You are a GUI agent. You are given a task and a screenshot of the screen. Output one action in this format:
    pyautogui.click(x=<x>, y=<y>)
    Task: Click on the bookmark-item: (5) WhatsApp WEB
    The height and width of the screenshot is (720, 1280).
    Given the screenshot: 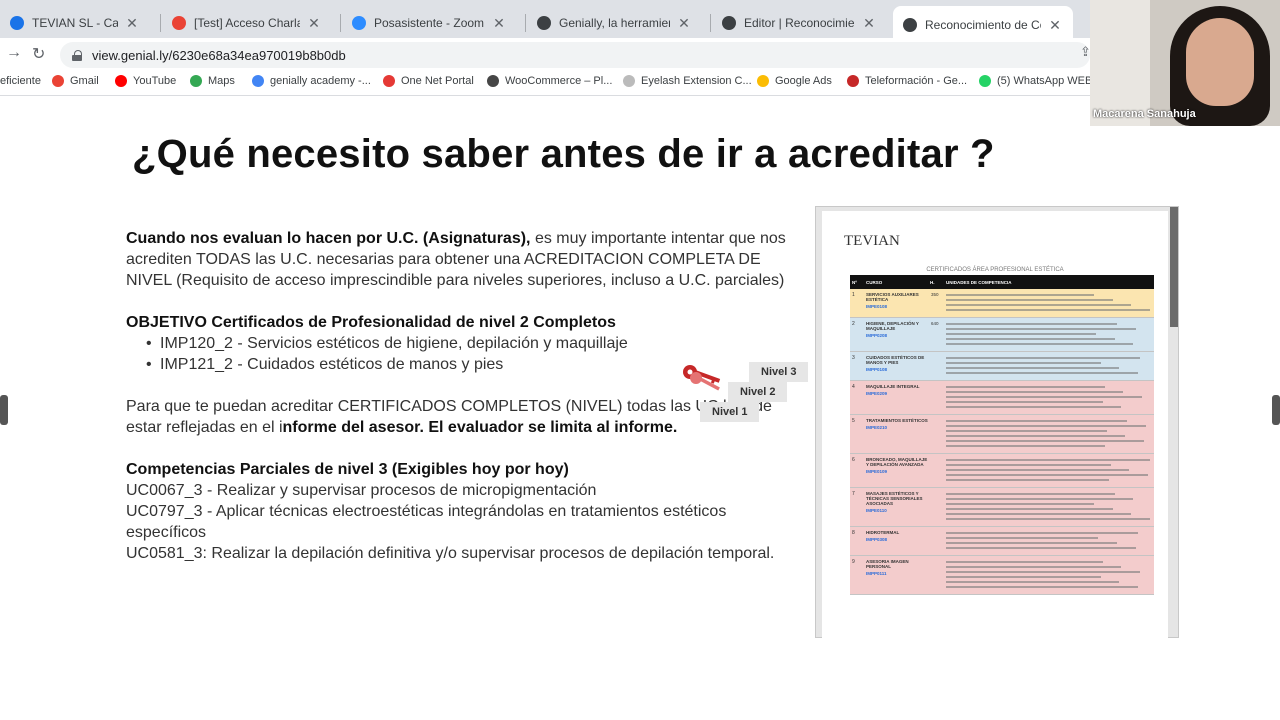 What is the action you would take?
    pyautogui.click(x=1035, y=81)
    